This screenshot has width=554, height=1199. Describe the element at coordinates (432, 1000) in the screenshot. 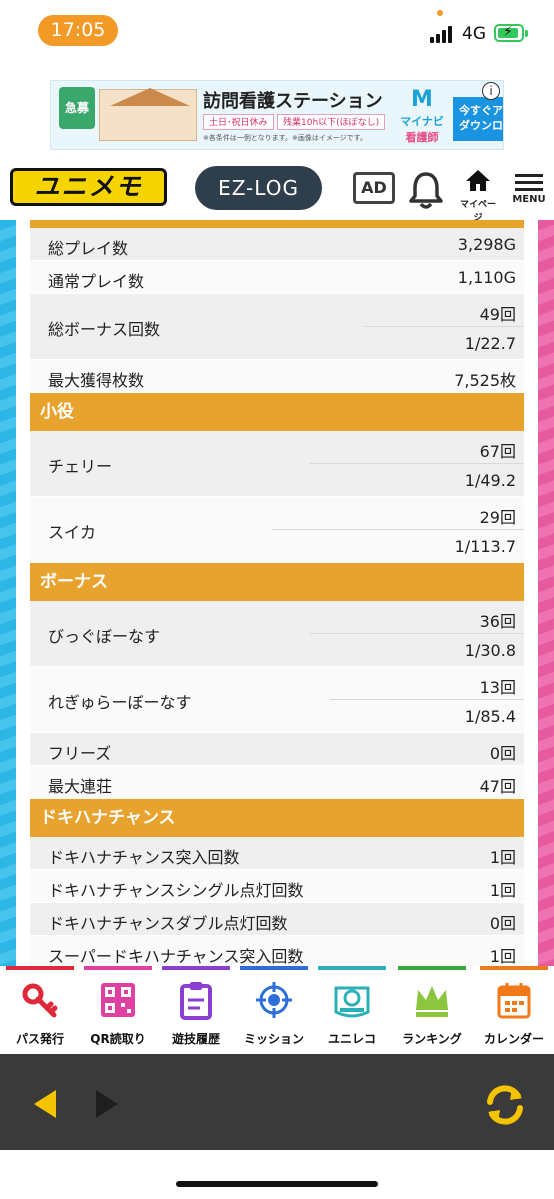

I see `crown-icon` at that location.